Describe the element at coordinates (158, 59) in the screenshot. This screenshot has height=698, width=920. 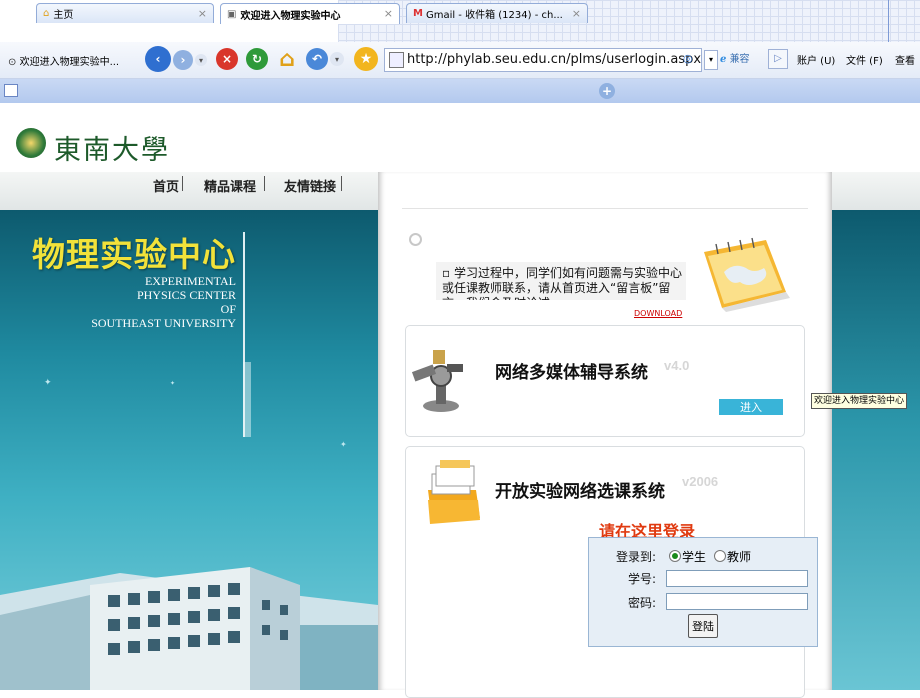
I see `back-icon: ‹` at that location.